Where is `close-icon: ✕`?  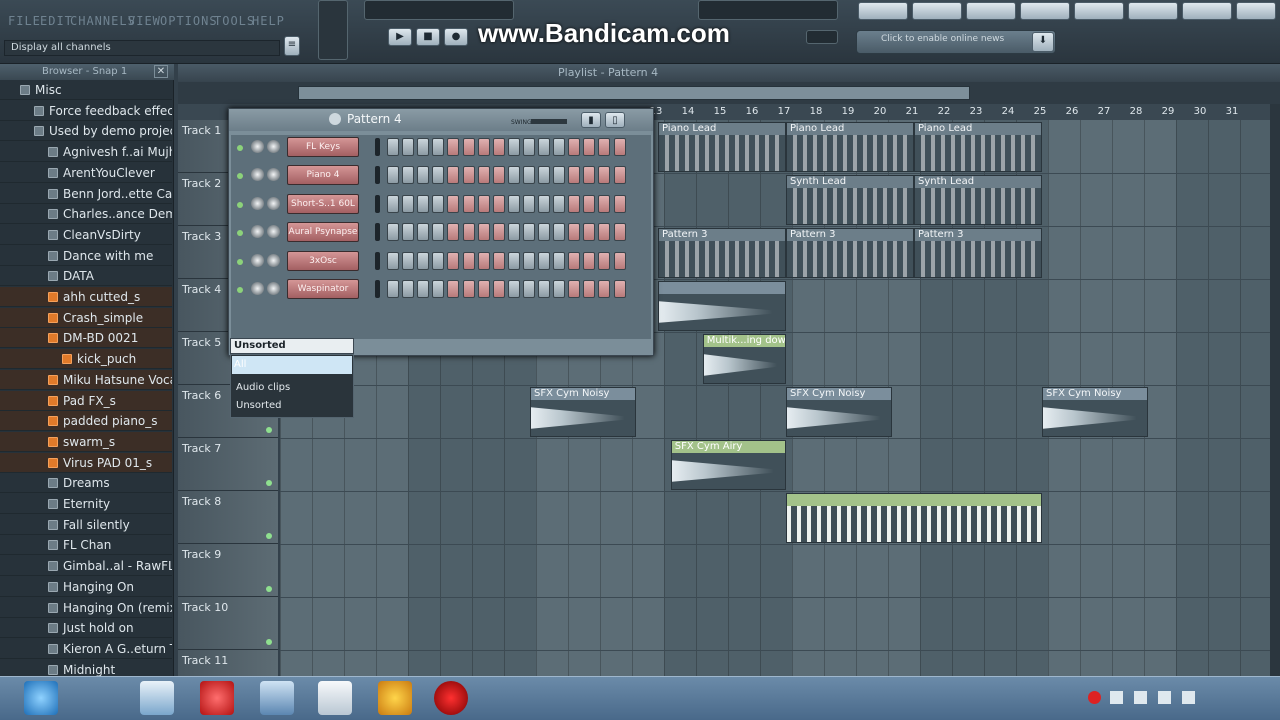 close-icon: ✕ is located at coordinates (161, 71).